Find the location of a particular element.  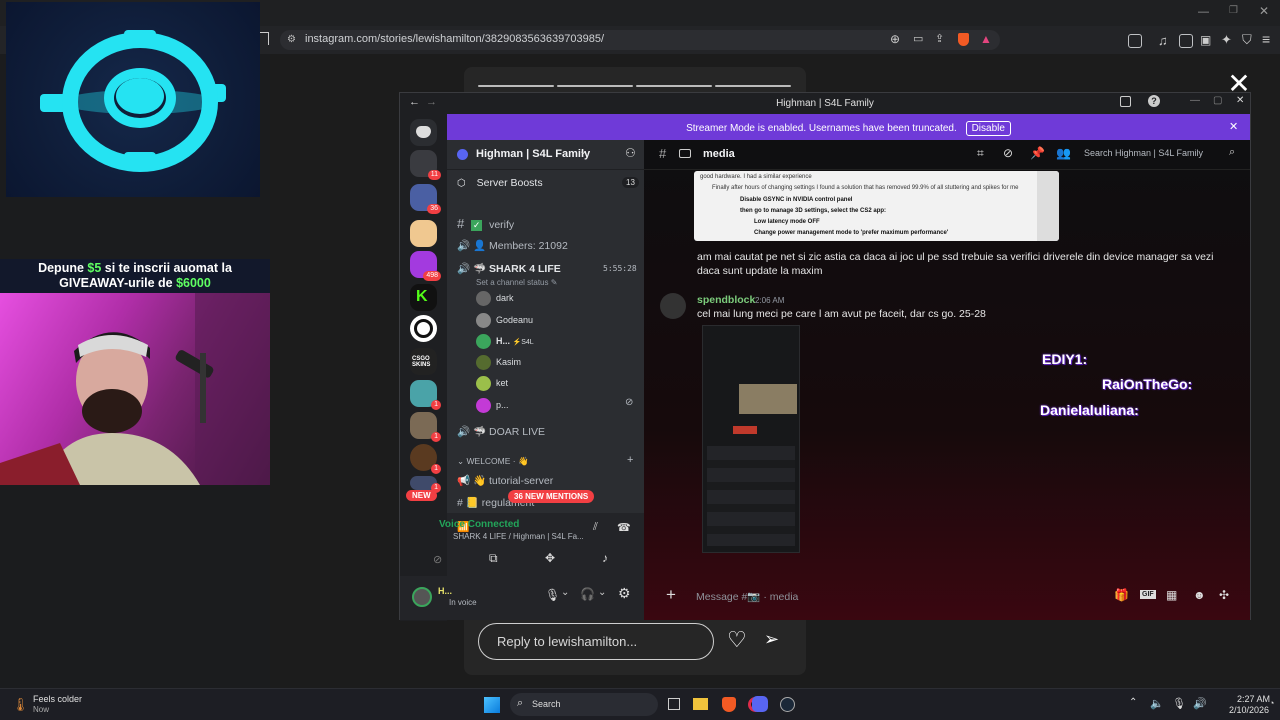

thermometer-icon: 🌡 is located at coordinates (20, 705).